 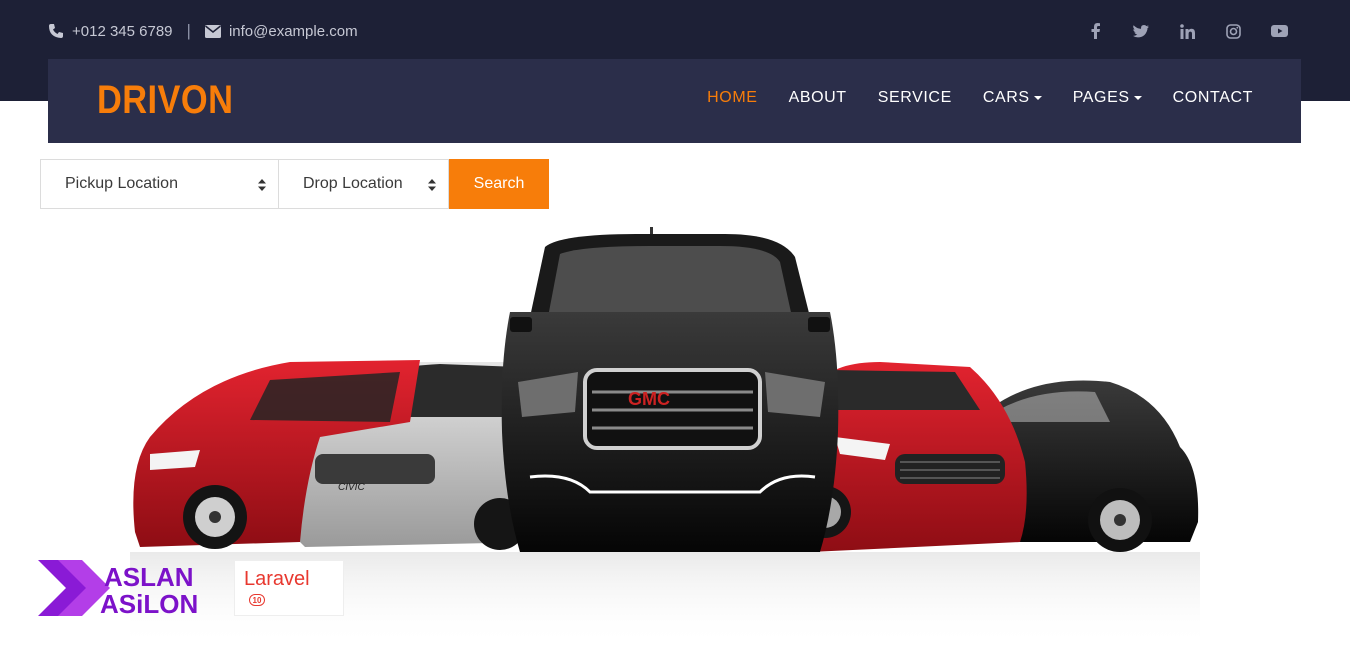 I want to click on nav-item-pages: PAGES, so click(x=1107, y=98).